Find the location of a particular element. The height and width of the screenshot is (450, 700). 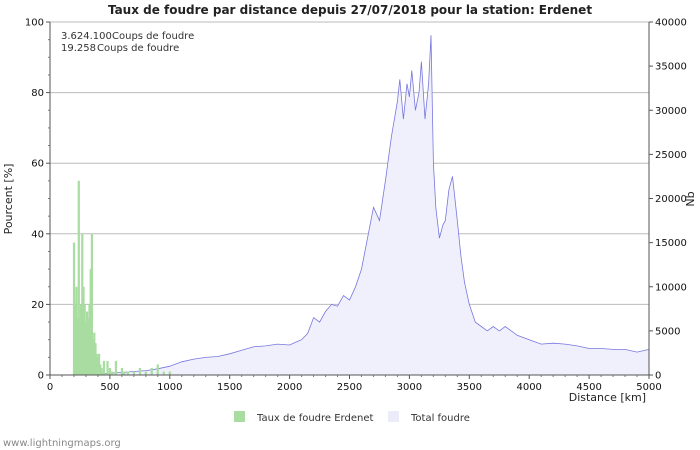

stat-total-label: Coups de foudre is located at coordinates (153, 36).